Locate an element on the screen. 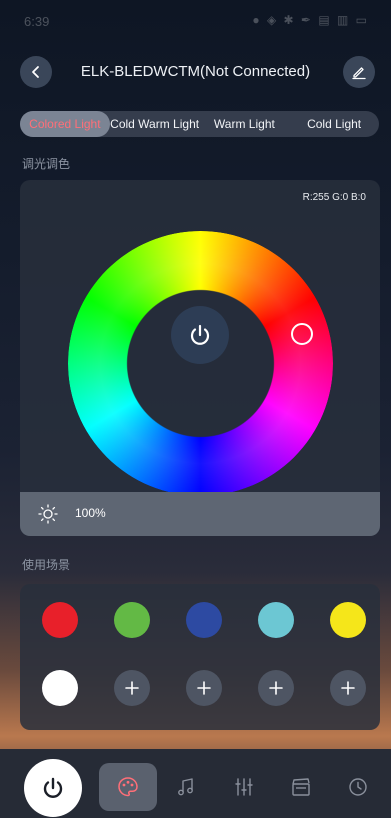 The width and height of the screenshot is (391, 818). status-icons: ● ◈ ✱ ✒ ▤ ▥ ▭ is located at coordinates (310, 20).